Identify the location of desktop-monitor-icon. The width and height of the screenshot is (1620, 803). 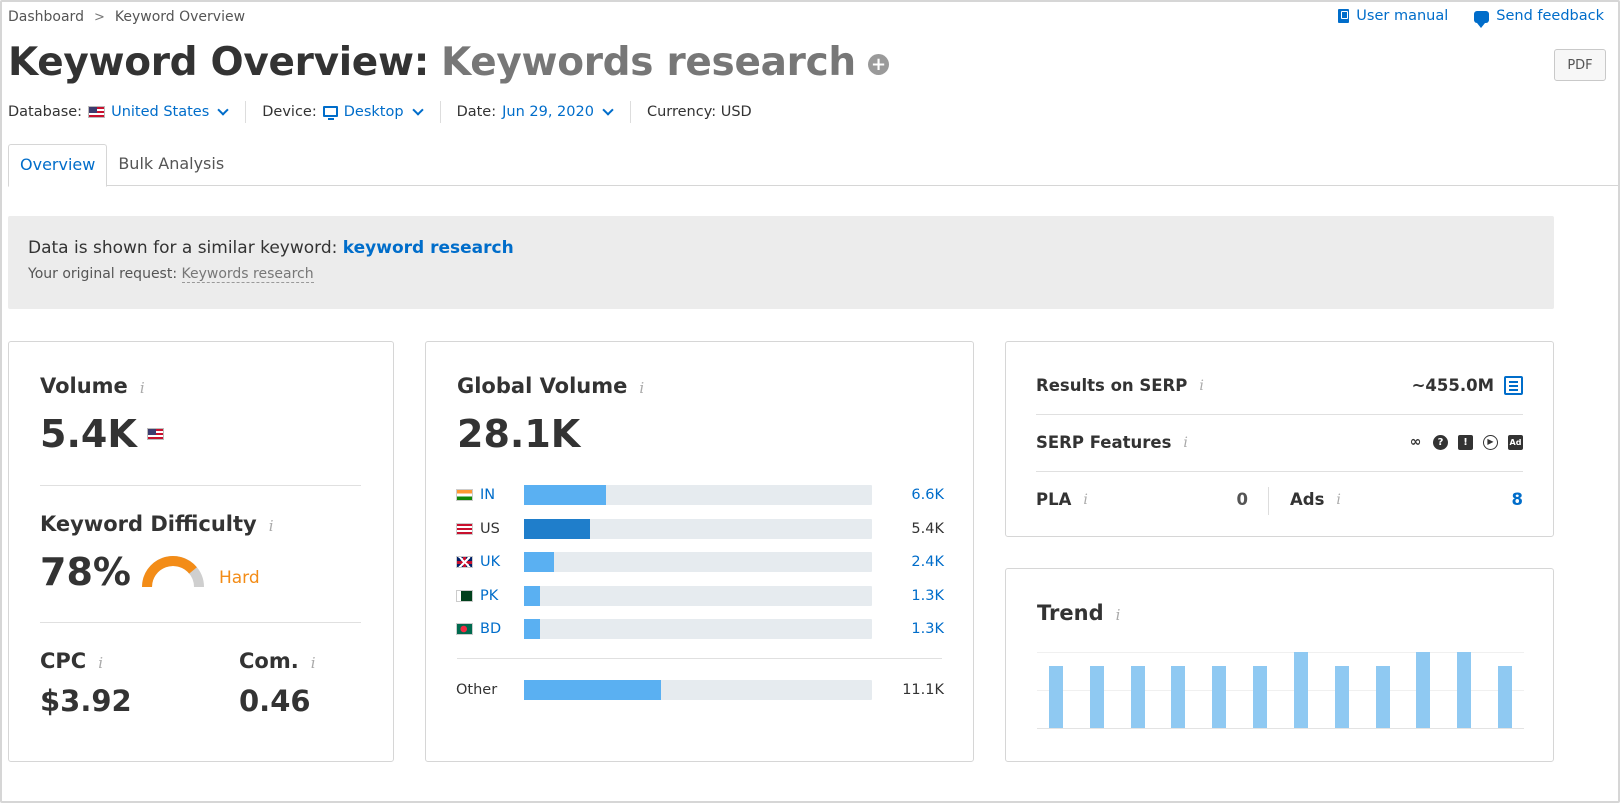
(330, 112).